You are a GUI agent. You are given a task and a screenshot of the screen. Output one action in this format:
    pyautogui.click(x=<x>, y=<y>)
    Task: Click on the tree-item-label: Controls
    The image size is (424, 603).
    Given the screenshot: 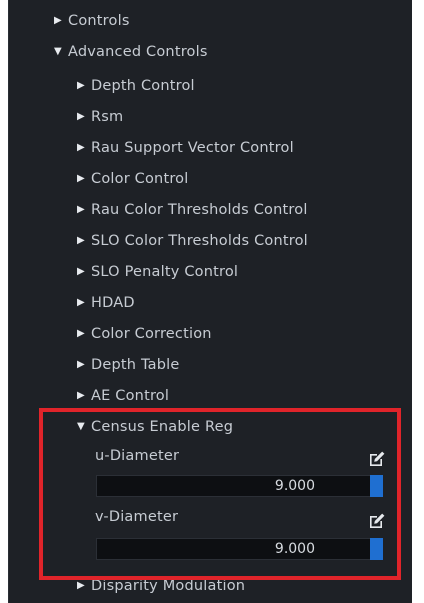 What is the action you would take?
    pyautogui.click(x=99, y=21)
    